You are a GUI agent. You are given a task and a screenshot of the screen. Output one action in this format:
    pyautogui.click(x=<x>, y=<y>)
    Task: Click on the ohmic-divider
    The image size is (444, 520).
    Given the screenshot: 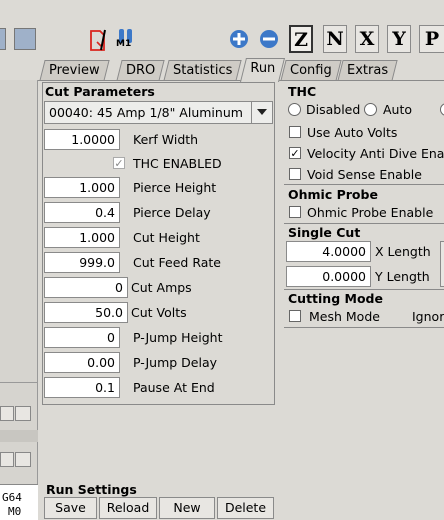 What is the action you would take?
    pyautogui.click(x=364, y=223)
    